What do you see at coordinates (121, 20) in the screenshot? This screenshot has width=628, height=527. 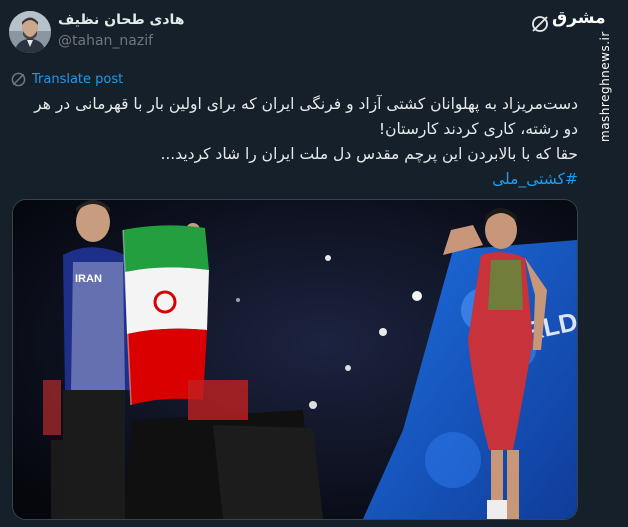 I see `author-name: هادی طحان نظیف` at bounding box center [121, 20].